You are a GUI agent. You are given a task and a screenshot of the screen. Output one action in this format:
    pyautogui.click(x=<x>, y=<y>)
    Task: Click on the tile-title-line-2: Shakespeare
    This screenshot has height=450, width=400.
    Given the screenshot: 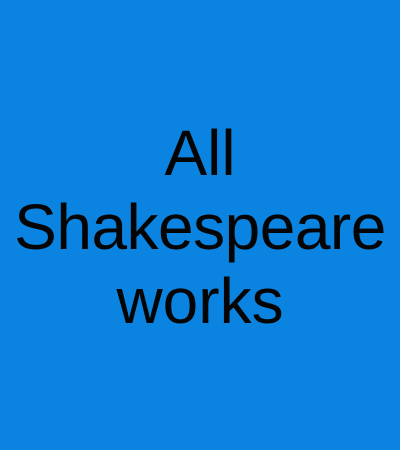 What is the action you would take?
    pyautogui.click(x=200, y=227)
    